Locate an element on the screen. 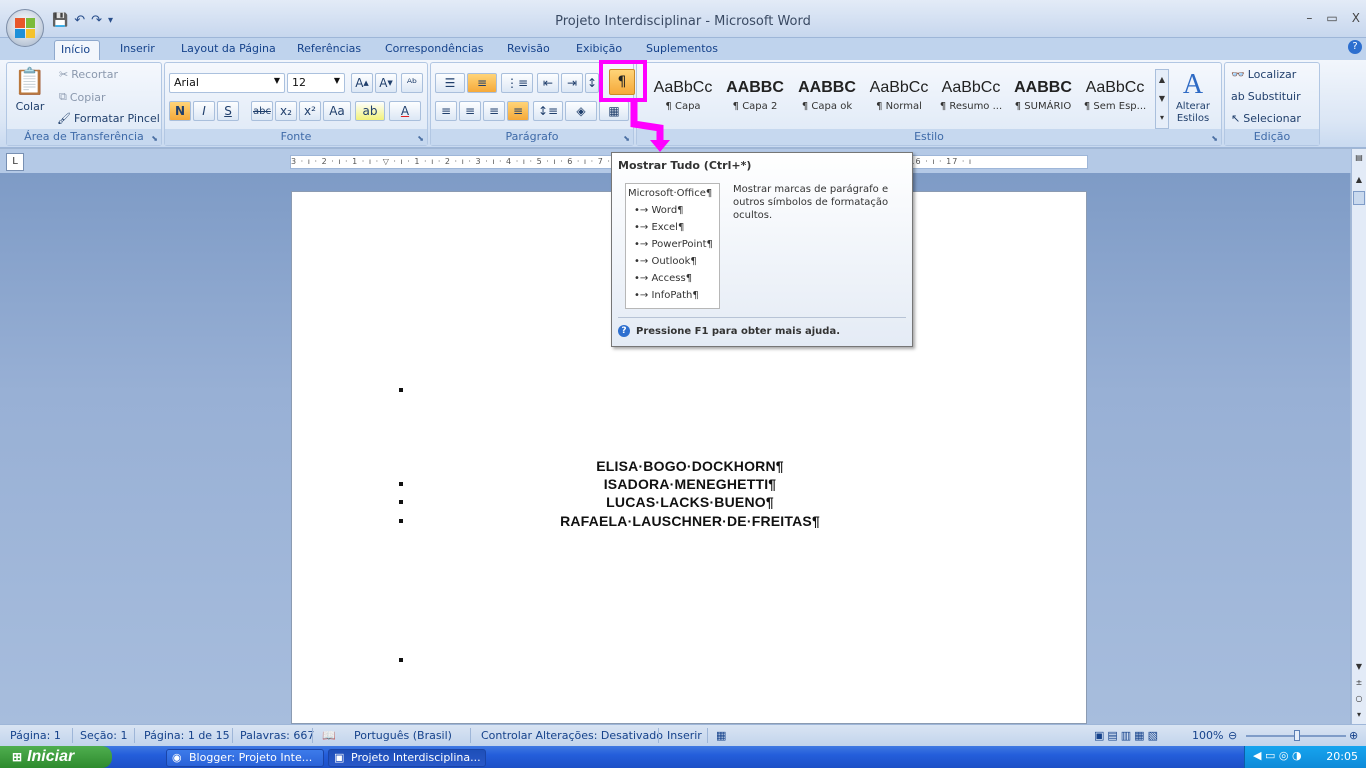 The height and width of the screenshot is (768, 1366). shading-icon: ◈ is located at coordinates (581, 111).